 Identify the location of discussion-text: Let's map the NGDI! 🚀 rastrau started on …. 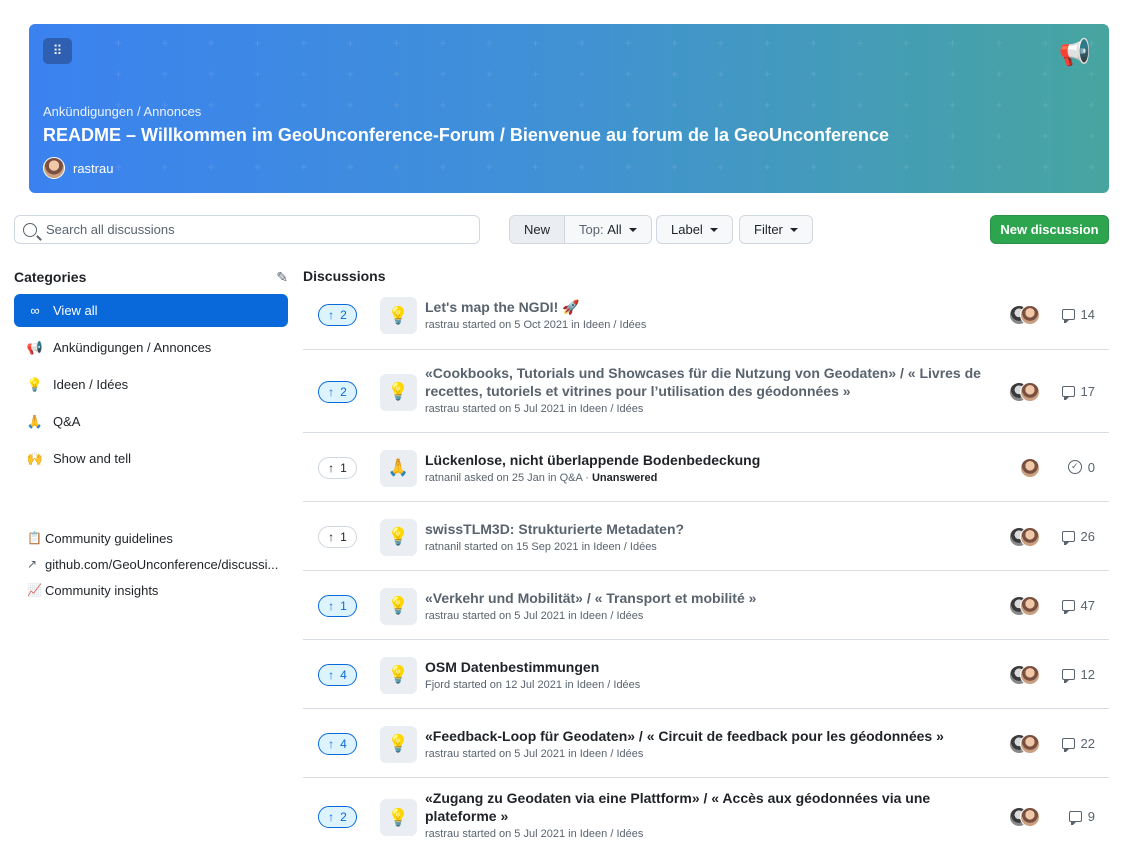
(705, 314).